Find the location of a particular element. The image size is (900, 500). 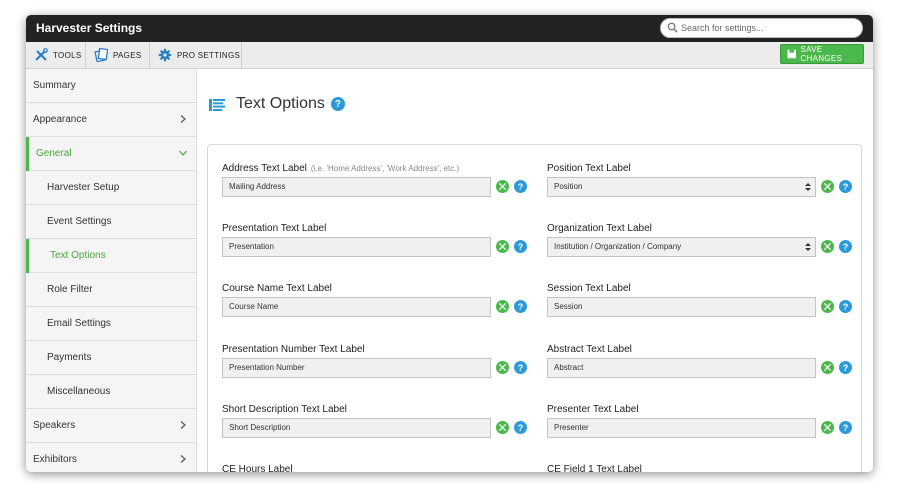

address-text-input: Mailing Address is located at coordinates (356, 187).